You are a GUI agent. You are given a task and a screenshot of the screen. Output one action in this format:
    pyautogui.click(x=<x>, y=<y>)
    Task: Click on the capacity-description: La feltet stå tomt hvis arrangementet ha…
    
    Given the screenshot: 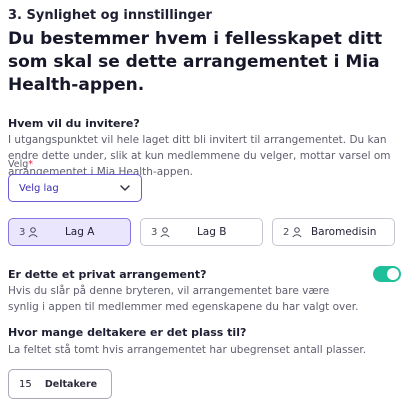 What is the action you would take?
    pyautogui.click(x=187, y=350)
    